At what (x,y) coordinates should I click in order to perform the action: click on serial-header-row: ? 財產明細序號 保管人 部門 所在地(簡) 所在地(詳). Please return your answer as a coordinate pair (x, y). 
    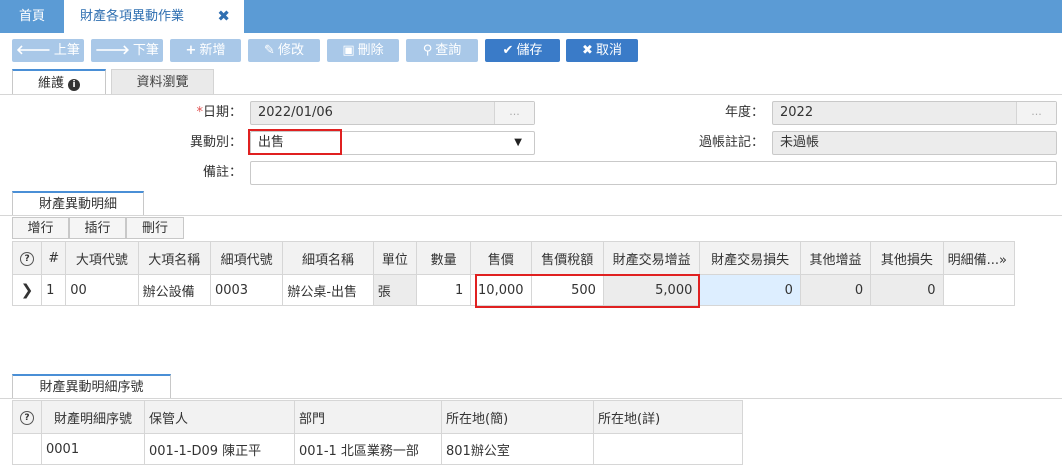
    Looking at the image, I should click on (377, 417).